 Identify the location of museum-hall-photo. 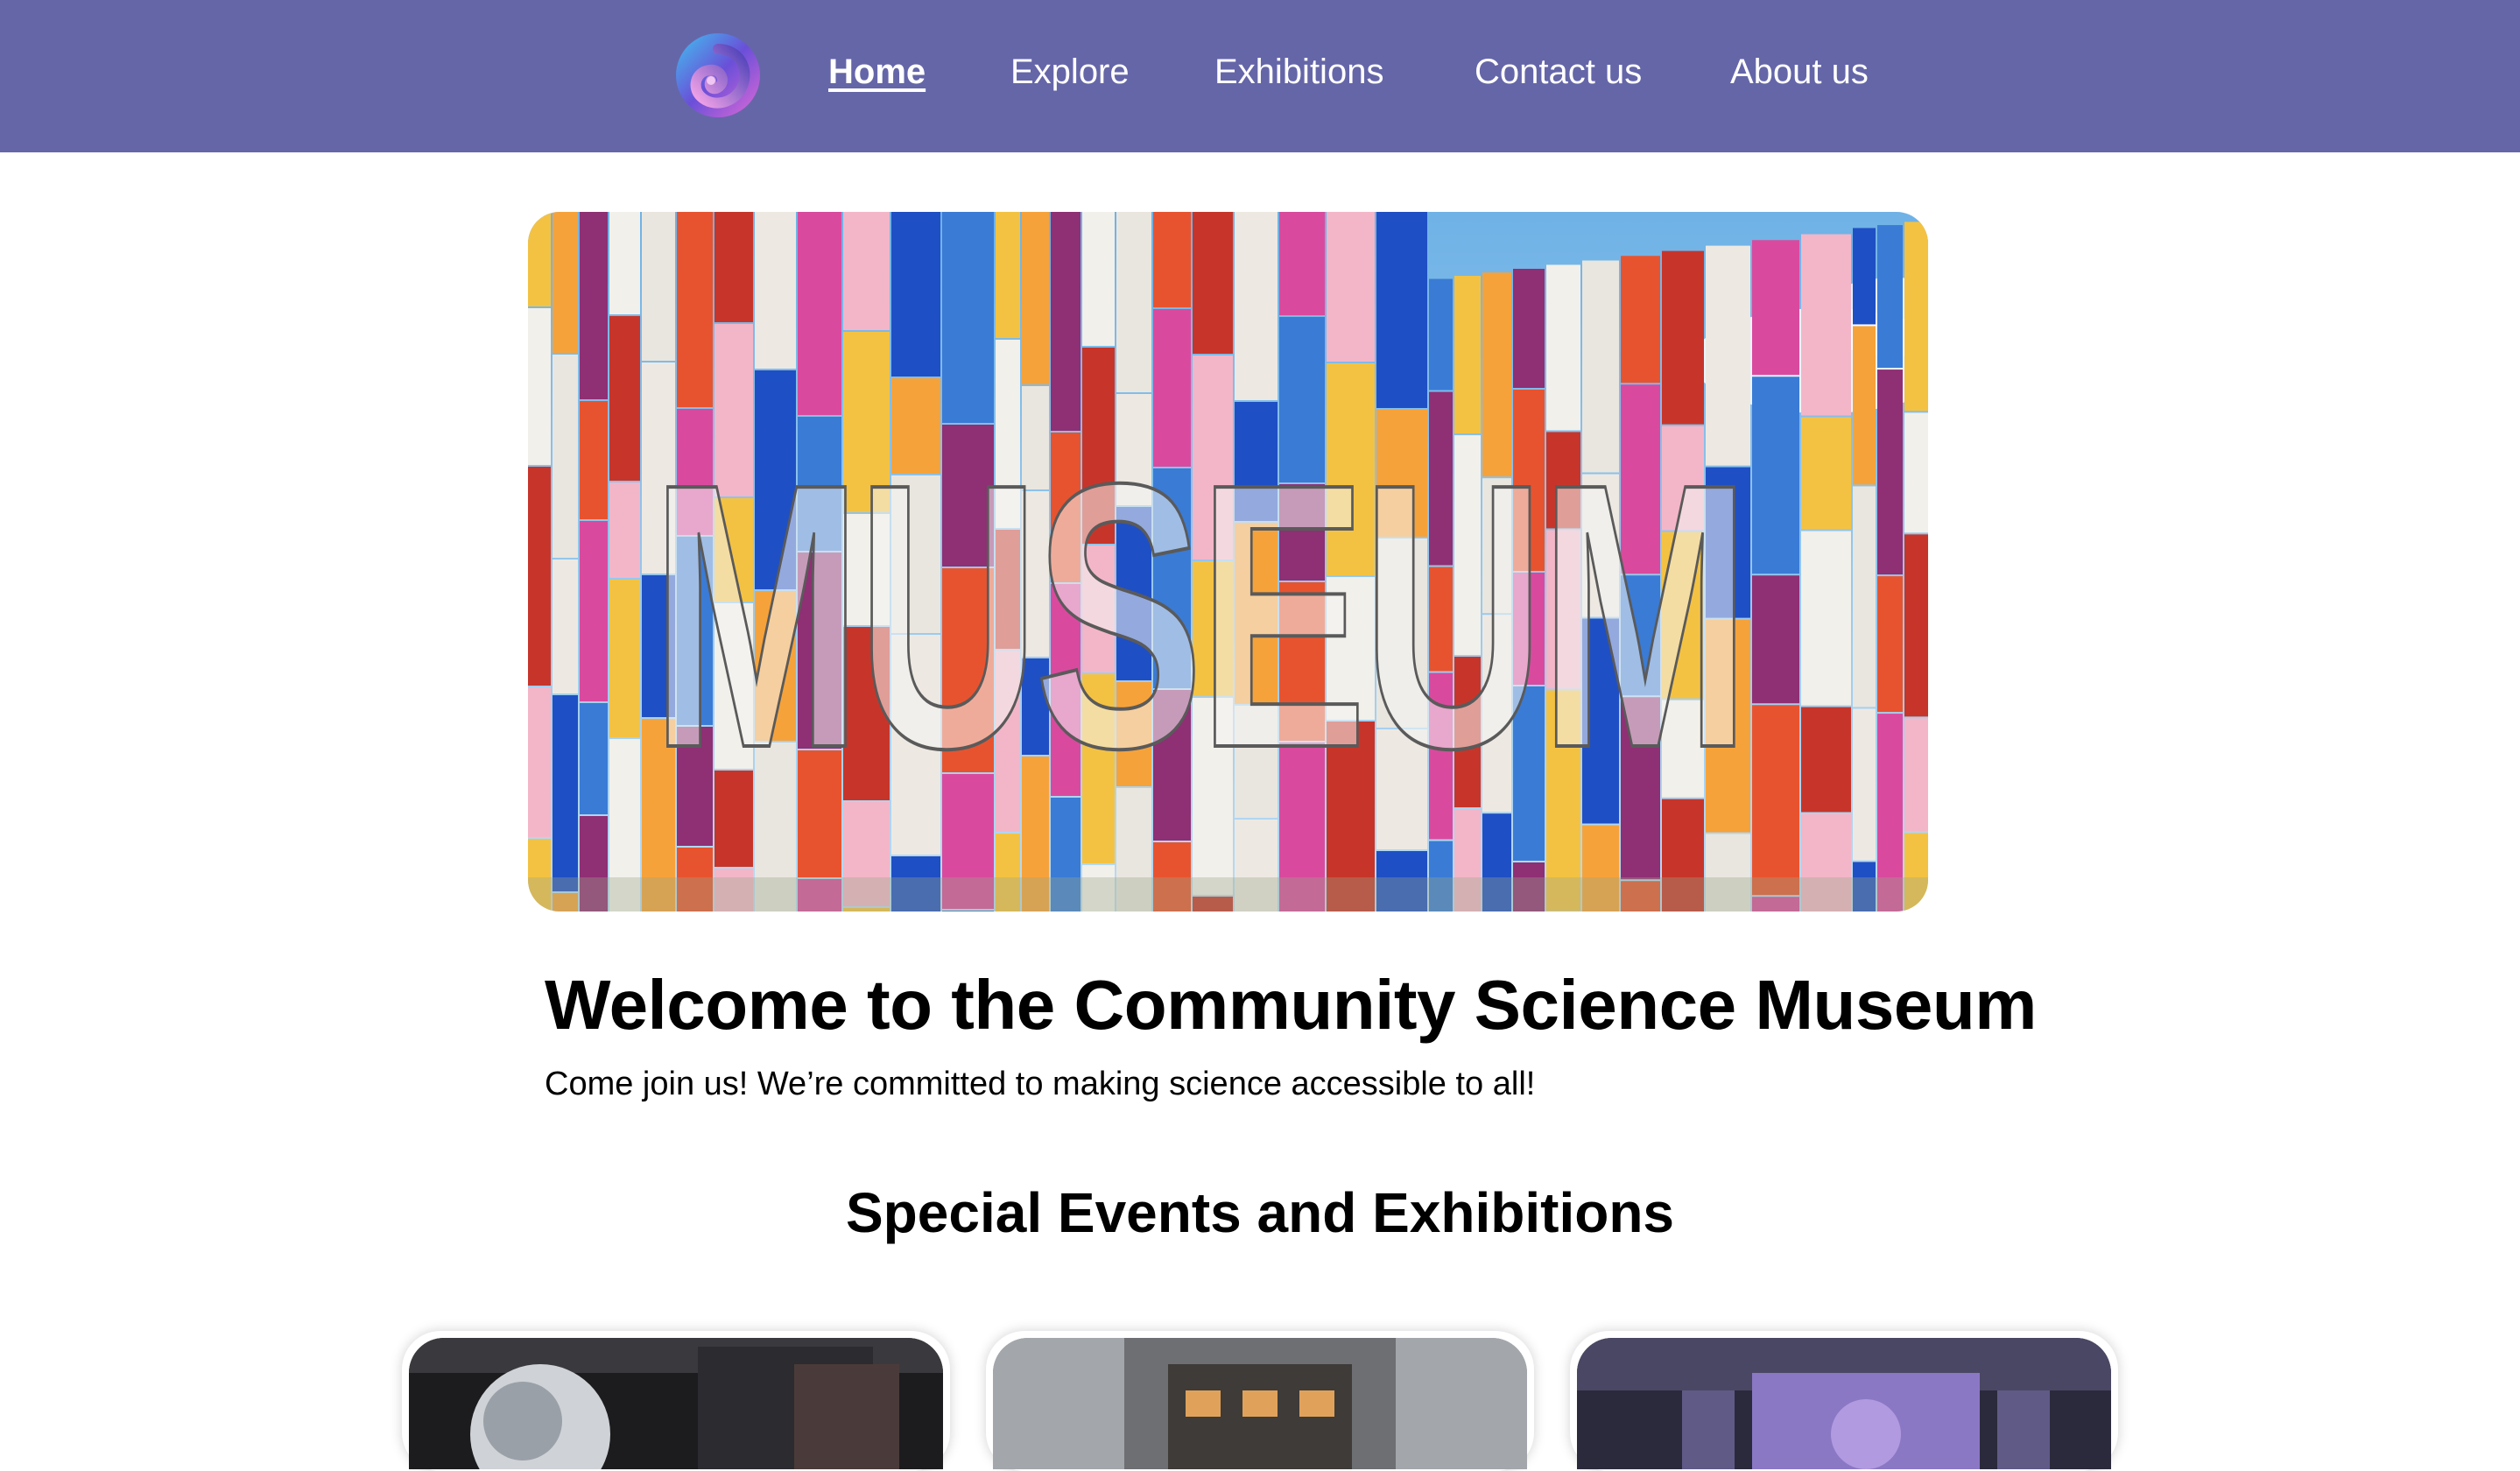
(1260, 1403).